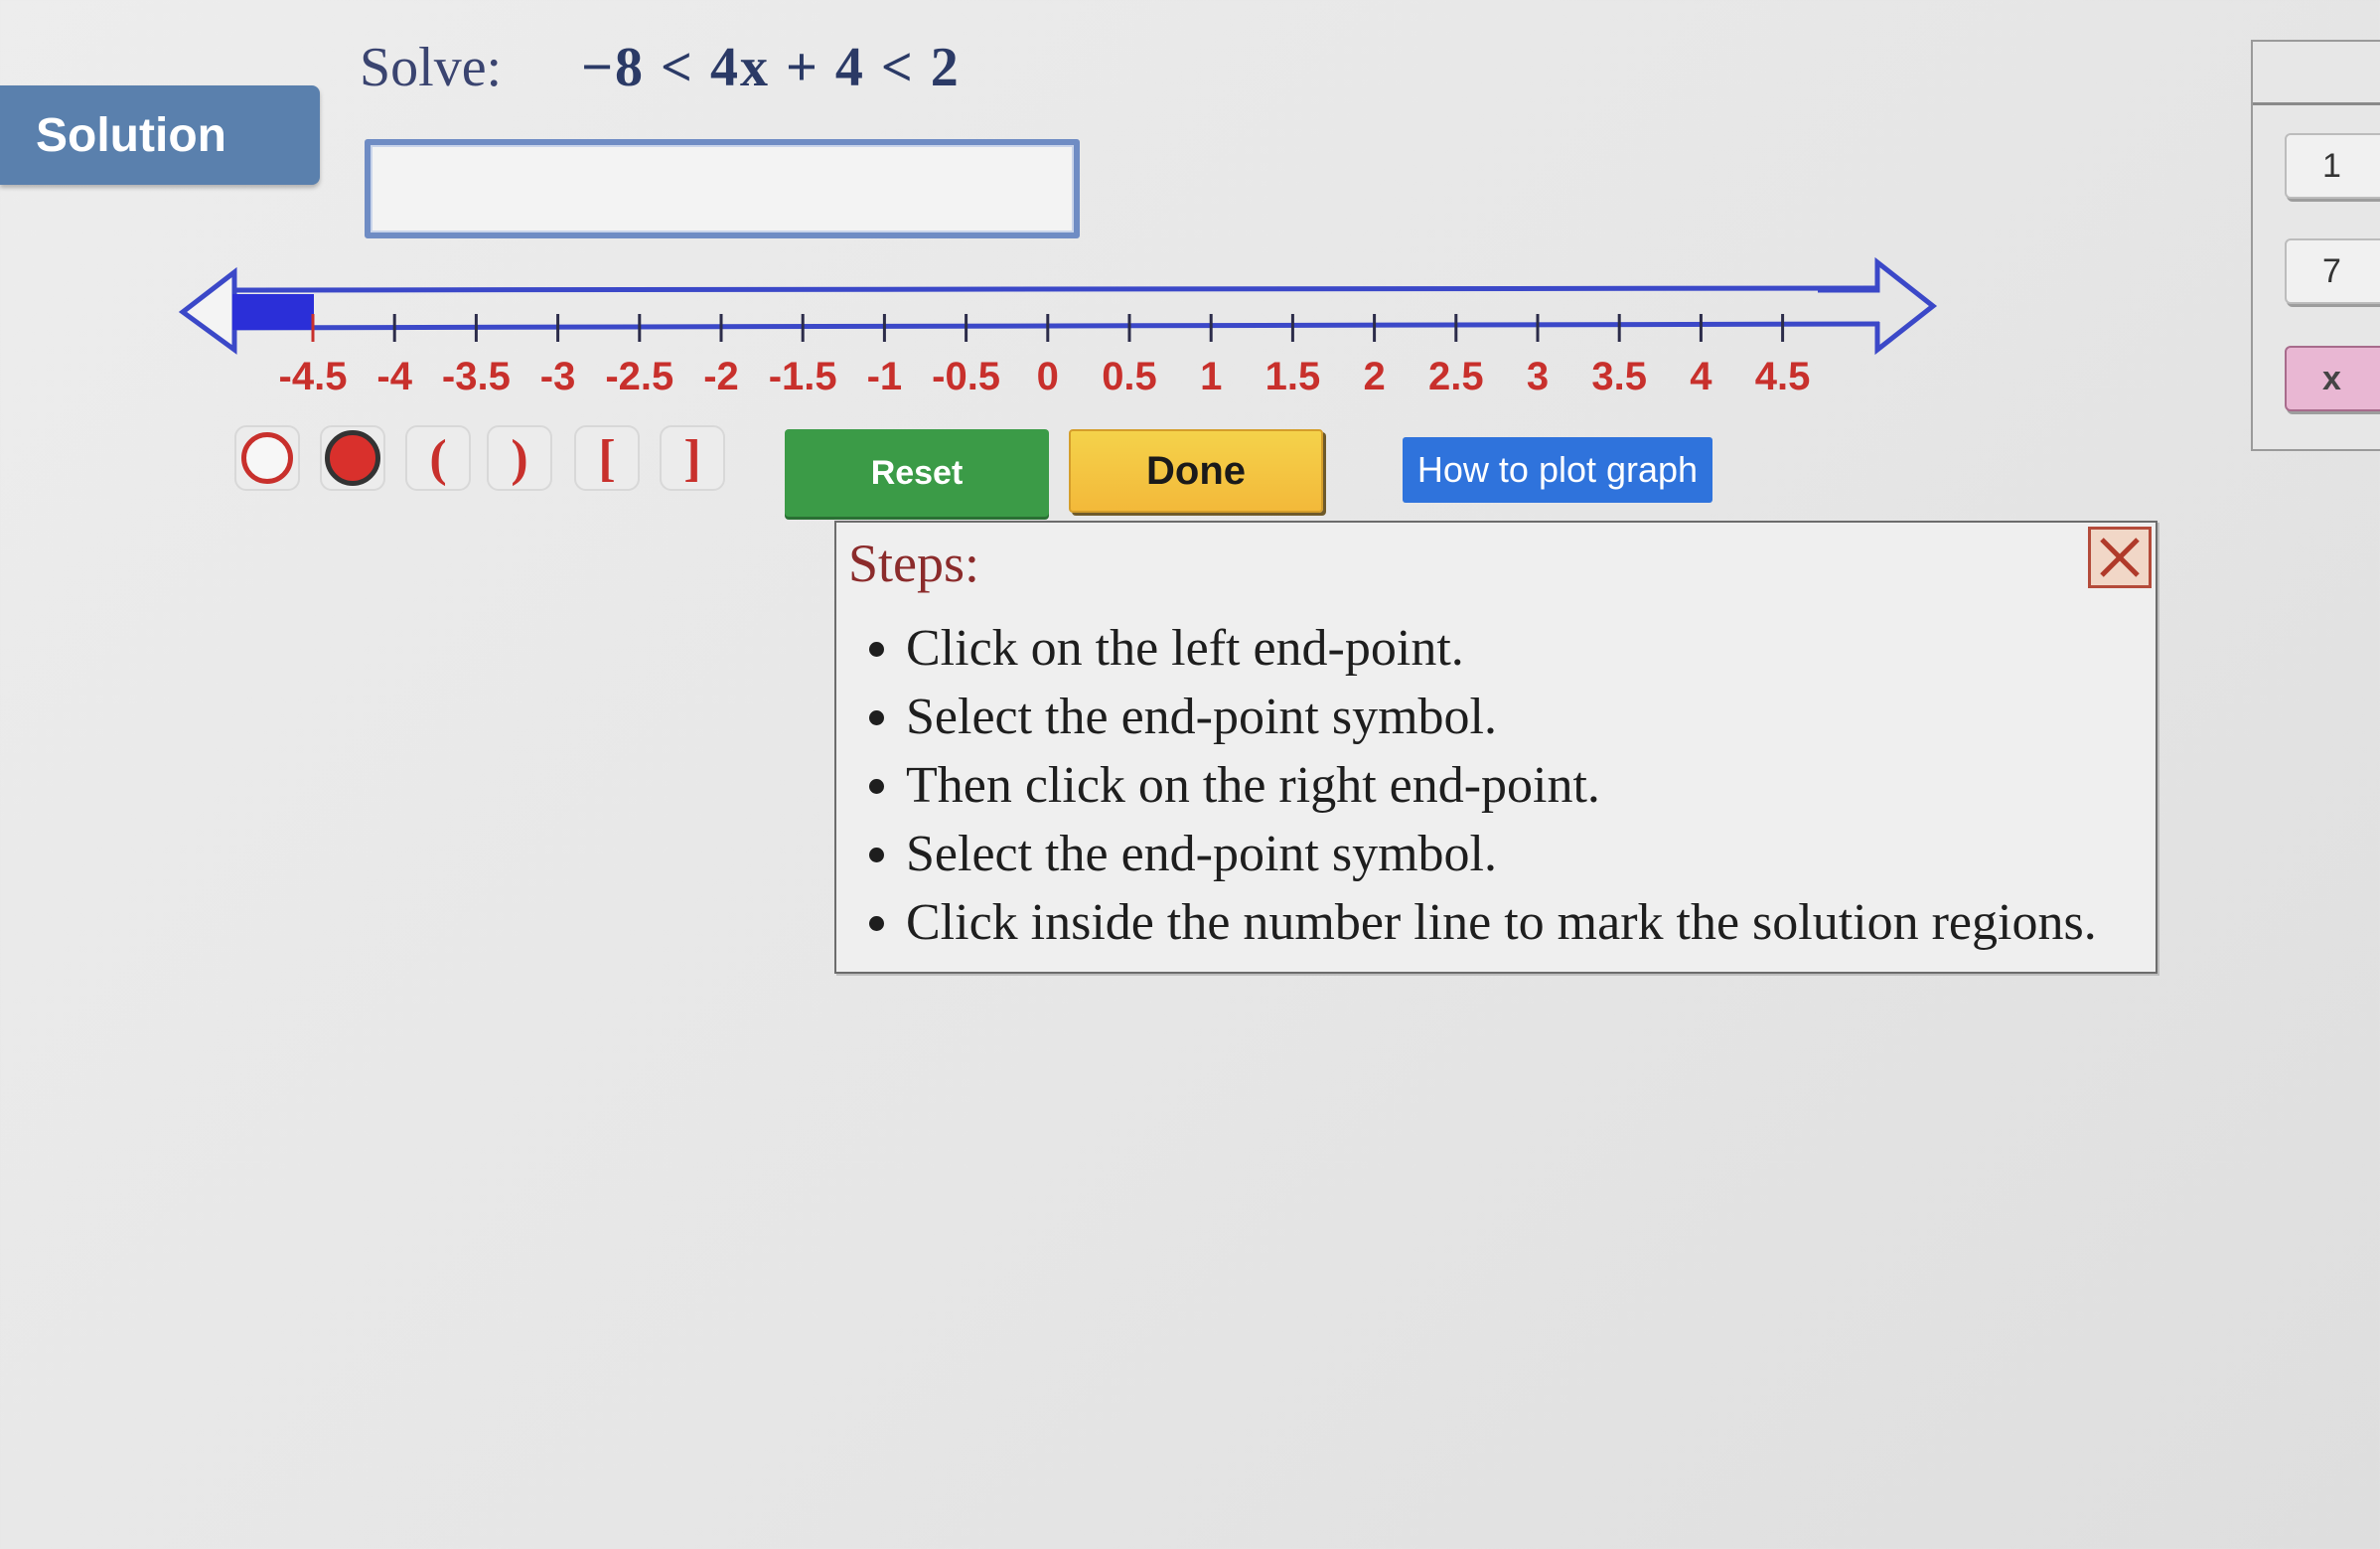 This screenshot has height=1549, width=2380. What do you see at coordinates (1701, 376) in the screenshot?
I see `tick-label: 4` at bounding box center [1701, 376].